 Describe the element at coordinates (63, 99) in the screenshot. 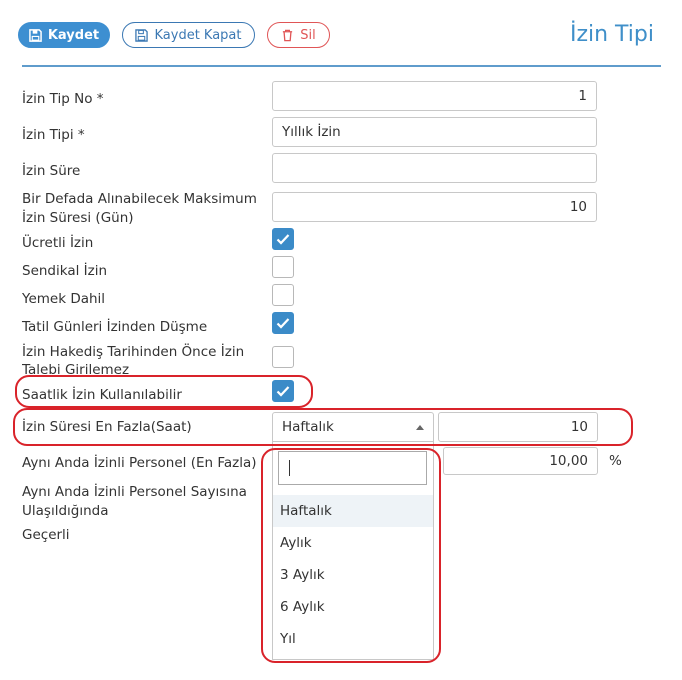

I see `izin-tip-no-label: İzin Tip No *` at that location.